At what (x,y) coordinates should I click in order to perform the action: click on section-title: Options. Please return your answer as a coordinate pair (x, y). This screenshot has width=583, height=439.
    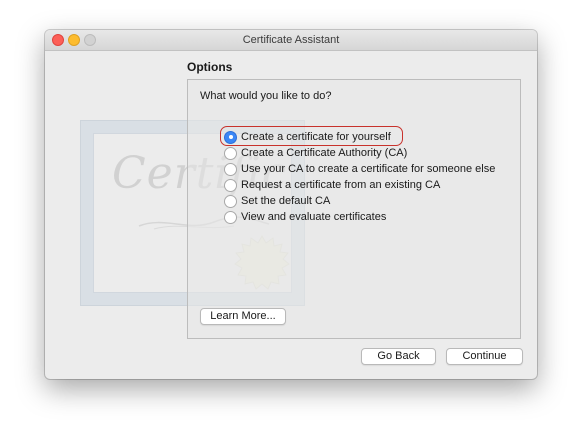
    Looking at the image, I should click on (210, 67).